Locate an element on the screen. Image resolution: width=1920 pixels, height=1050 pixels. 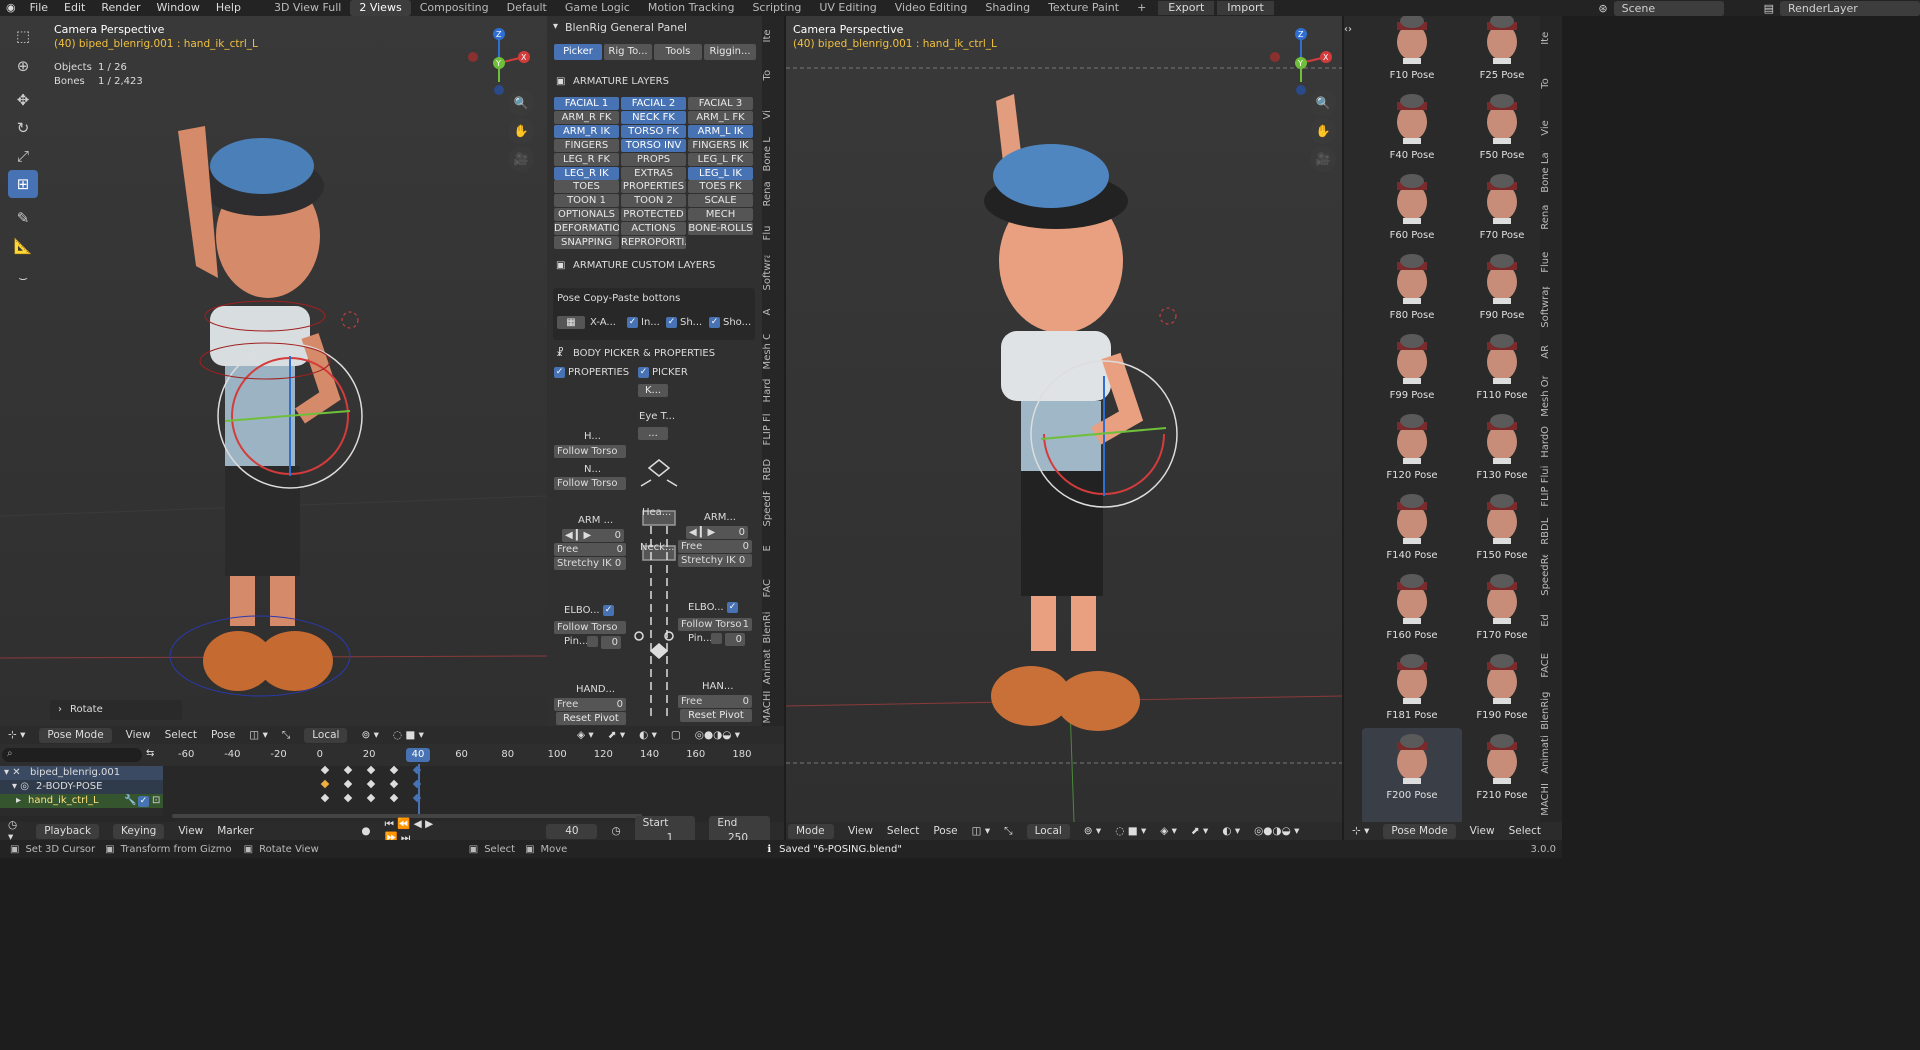
pin-left-value: 0 is located at coordinates (611, 642).